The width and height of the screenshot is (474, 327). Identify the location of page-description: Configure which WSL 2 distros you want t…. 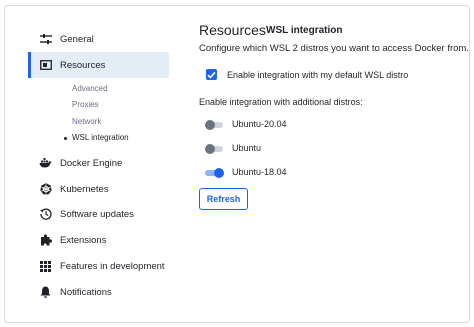
(334, 48).